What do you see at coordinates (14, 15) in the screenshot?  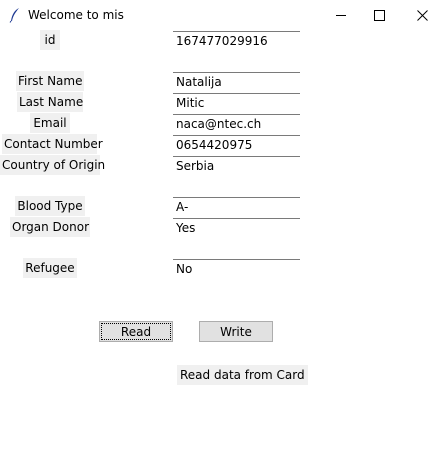 I see `feather-icon` at bounding box center [14, 15].